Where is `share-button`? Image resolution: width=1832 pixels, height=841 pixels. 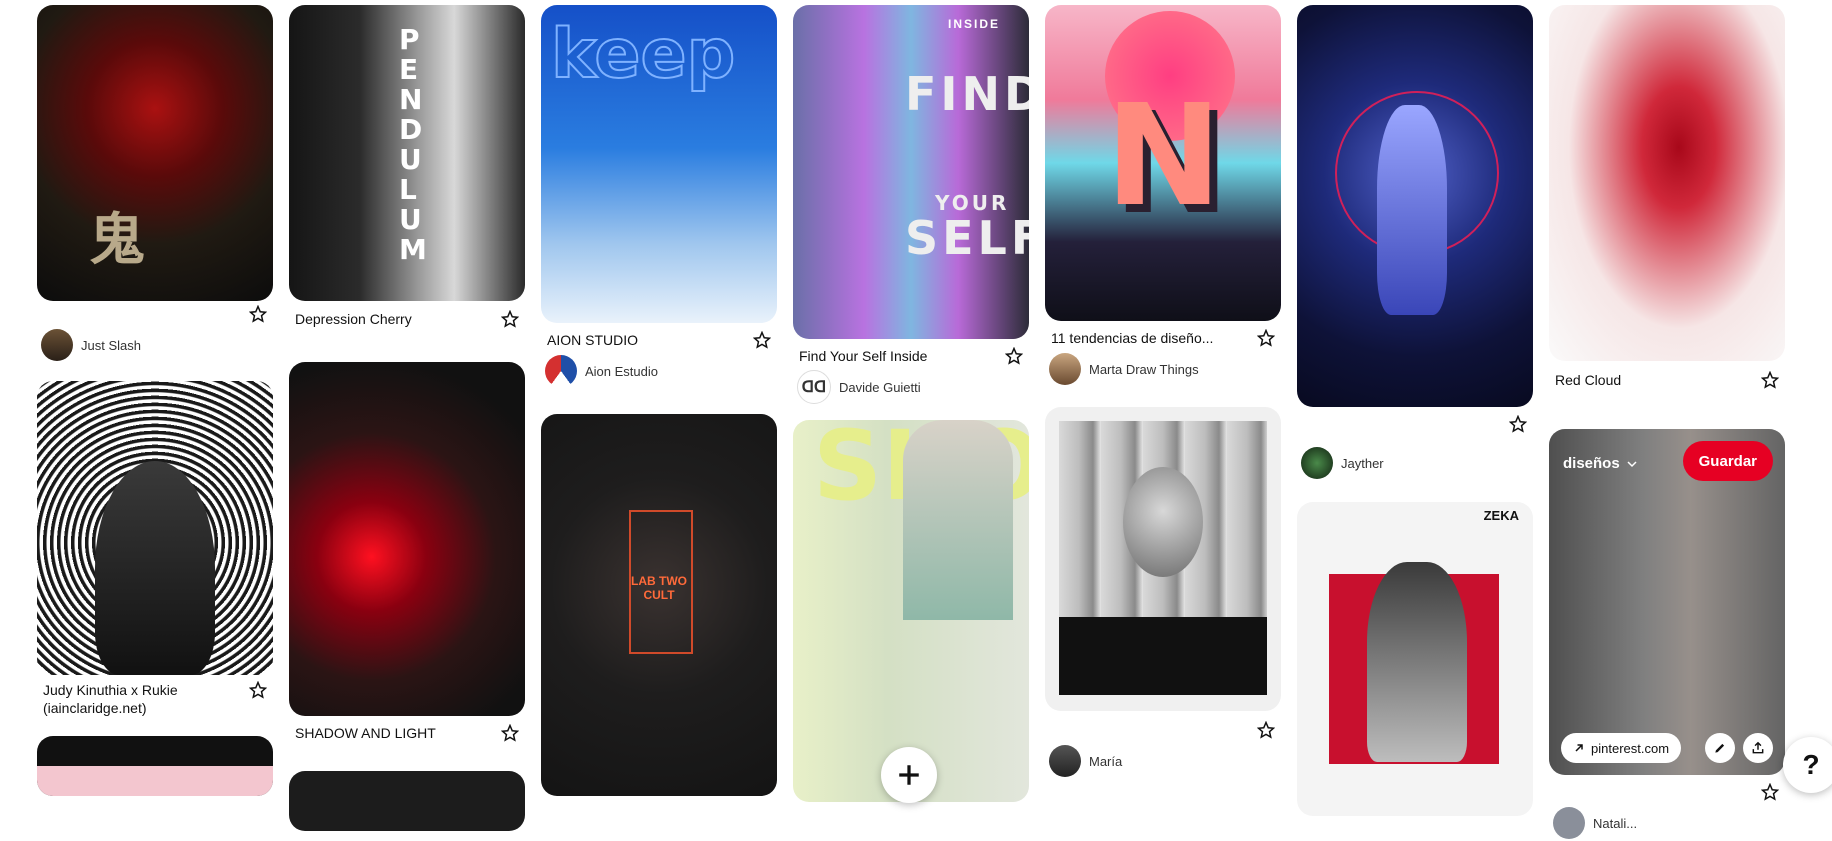
share-button is located at coordinates (1758, 748).